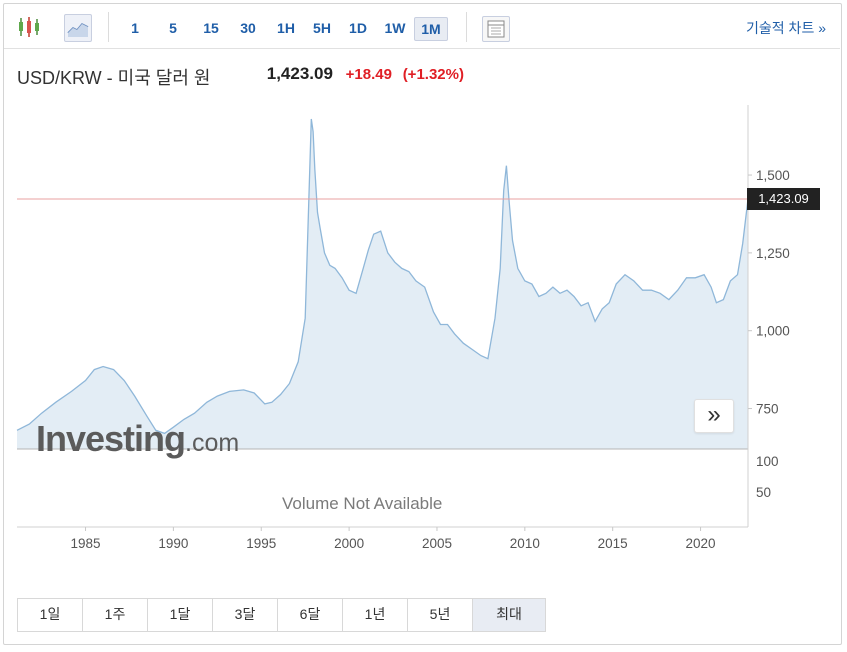  What do you see at coordinates (509, 615) in the screenshot?
I see `range-max: 최대` at bounding box center [509, 615].